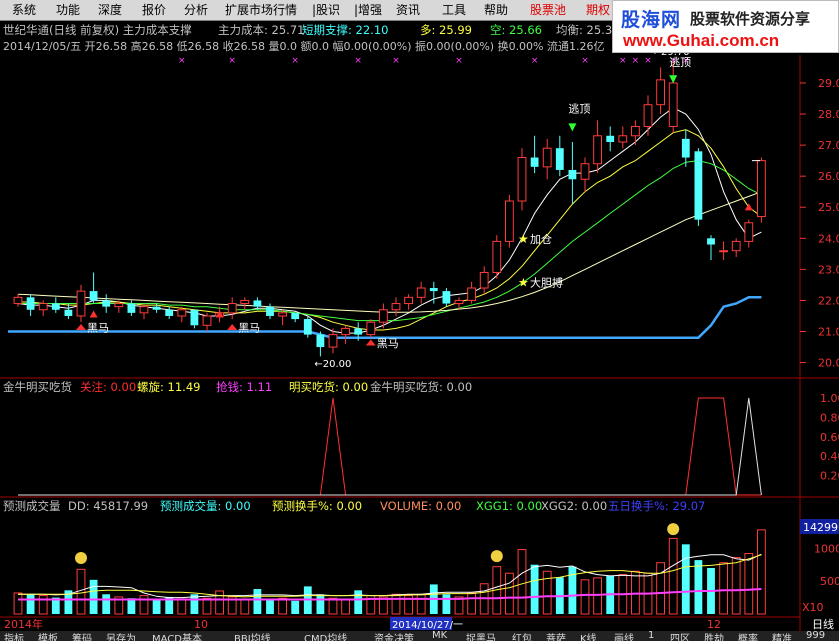 The image size is (839, 641). Describe the element at coordinates (828, 145) in the screenshot. I see `ytick-label: 27.00` at that location.